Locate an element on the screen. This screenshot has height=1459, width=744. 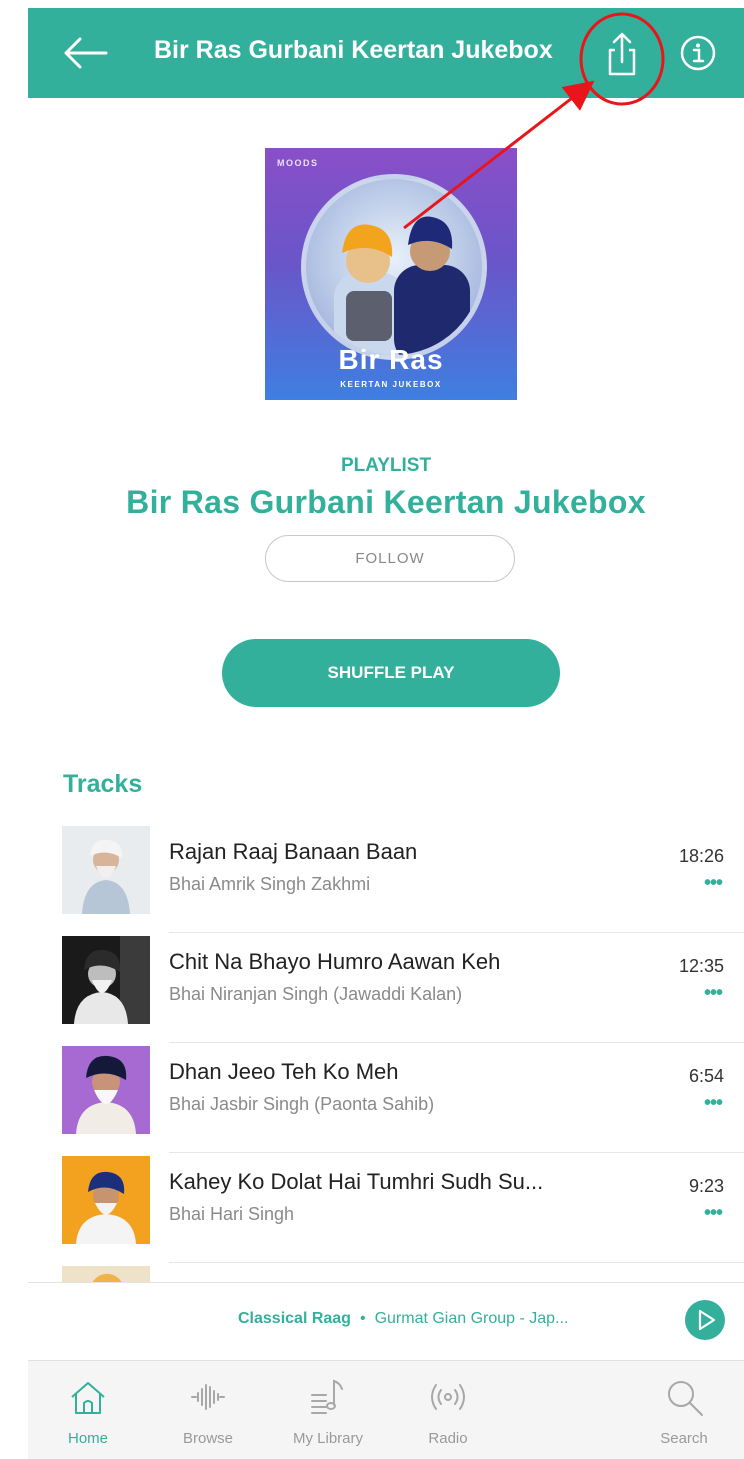
header-title: Bir Ras Gurbani Keertan Jukebox is located at coordinates (353, 50).